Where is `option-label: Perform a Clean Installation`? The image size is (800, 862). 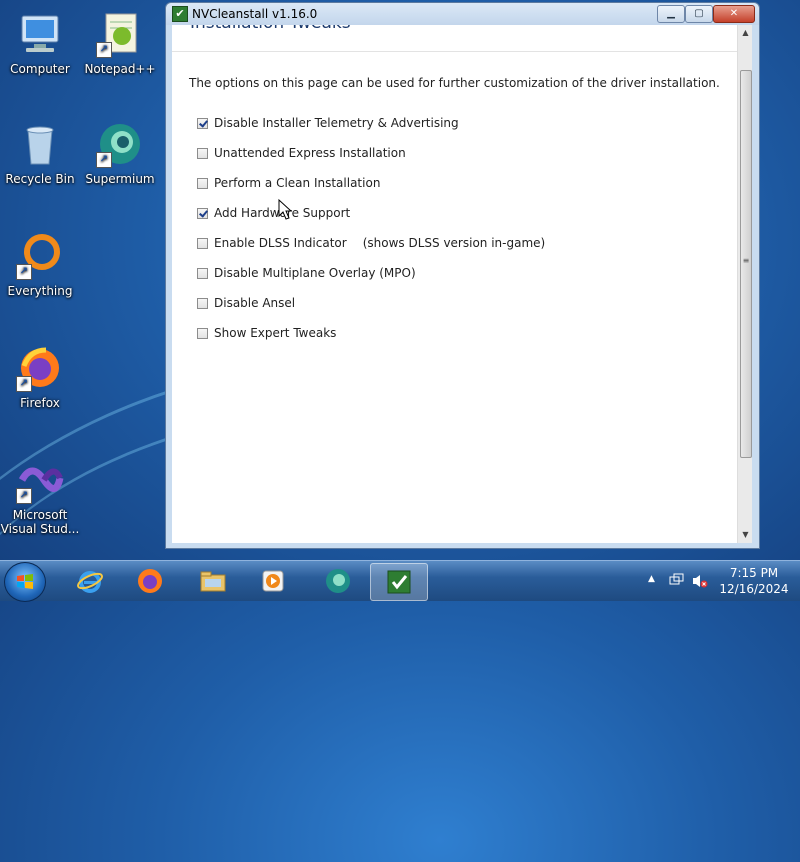
option-label: Perform a Clean Installation is located at coordinates (297, 183).